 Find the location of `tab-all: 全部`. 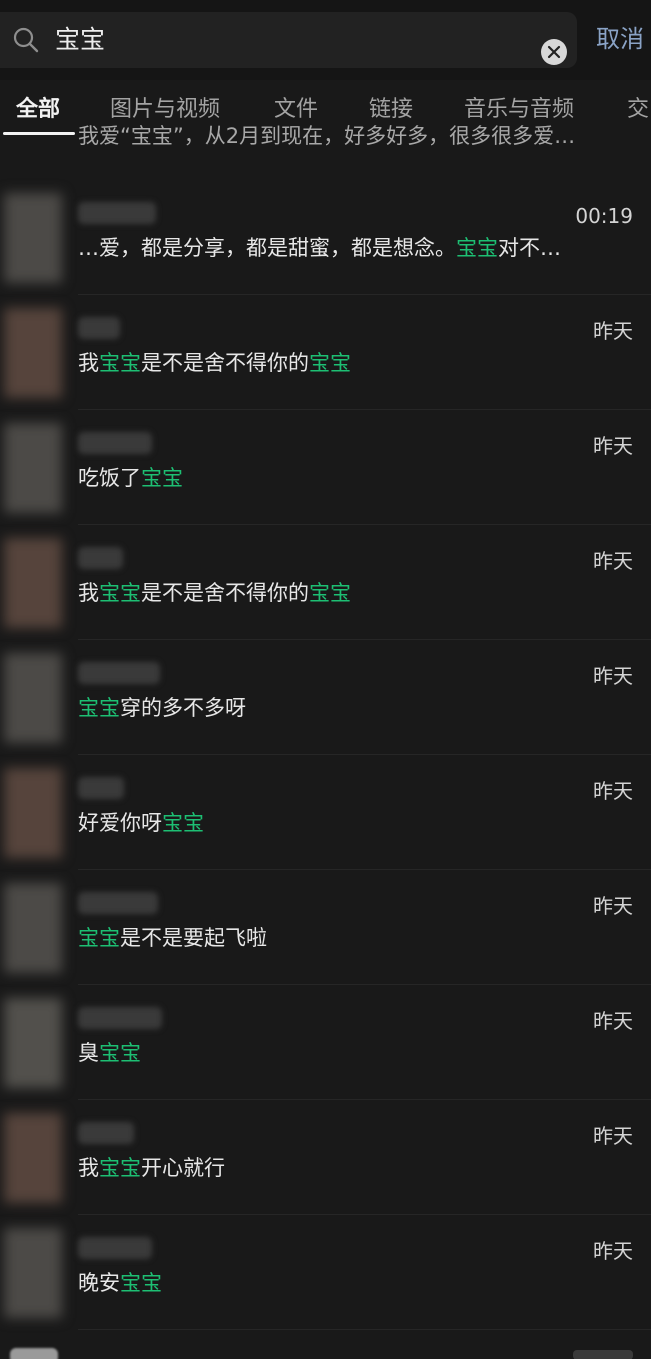

tab-all: 全部 is located at coordinates (38, 110).